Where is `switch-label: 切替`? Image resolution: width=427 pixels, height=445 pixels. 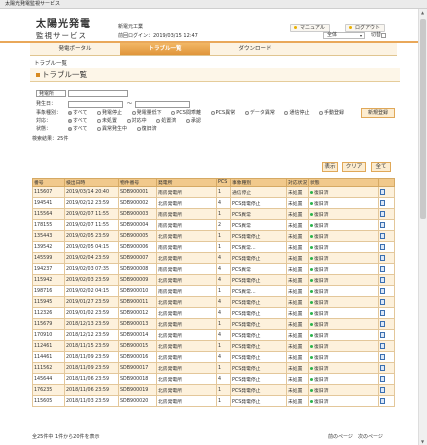 switch-label: 切替 is located at coordinates (376, 35).